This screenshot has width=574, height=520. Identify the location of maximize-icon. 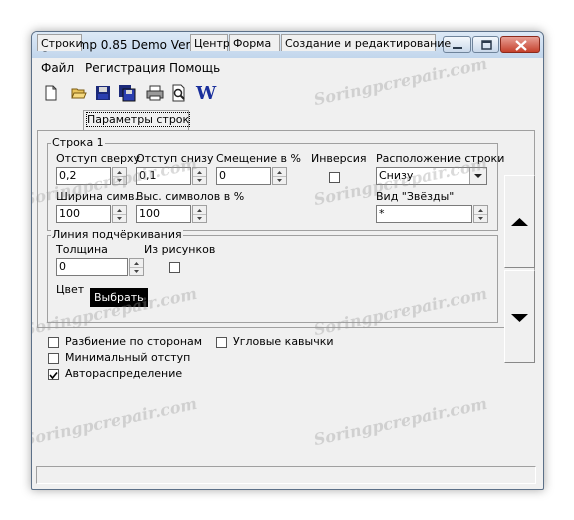
(486, 45).